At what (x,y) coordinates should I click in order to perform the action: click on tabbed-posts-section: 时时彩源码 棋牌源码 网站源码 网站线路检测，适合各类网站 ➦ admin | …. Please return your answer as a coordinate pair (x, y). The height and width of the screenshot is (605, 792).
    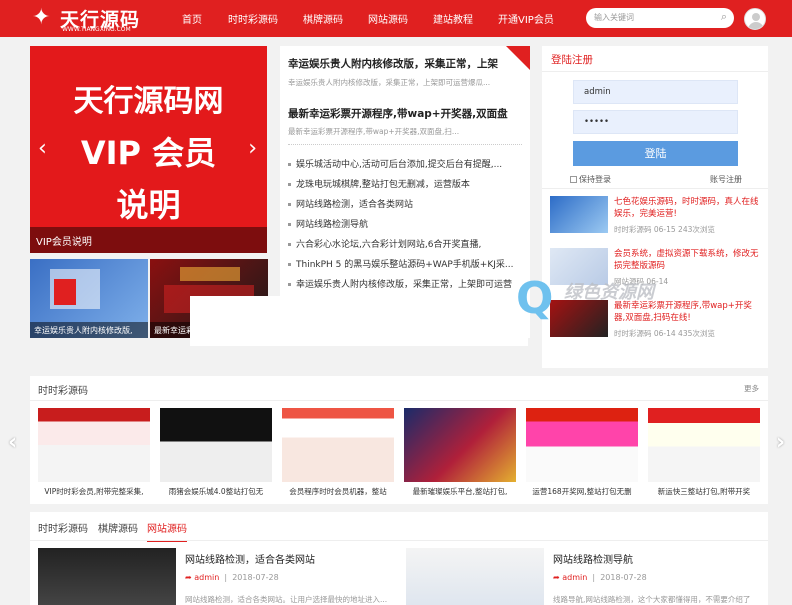
    Looking at the image, I should click on (399, 558).